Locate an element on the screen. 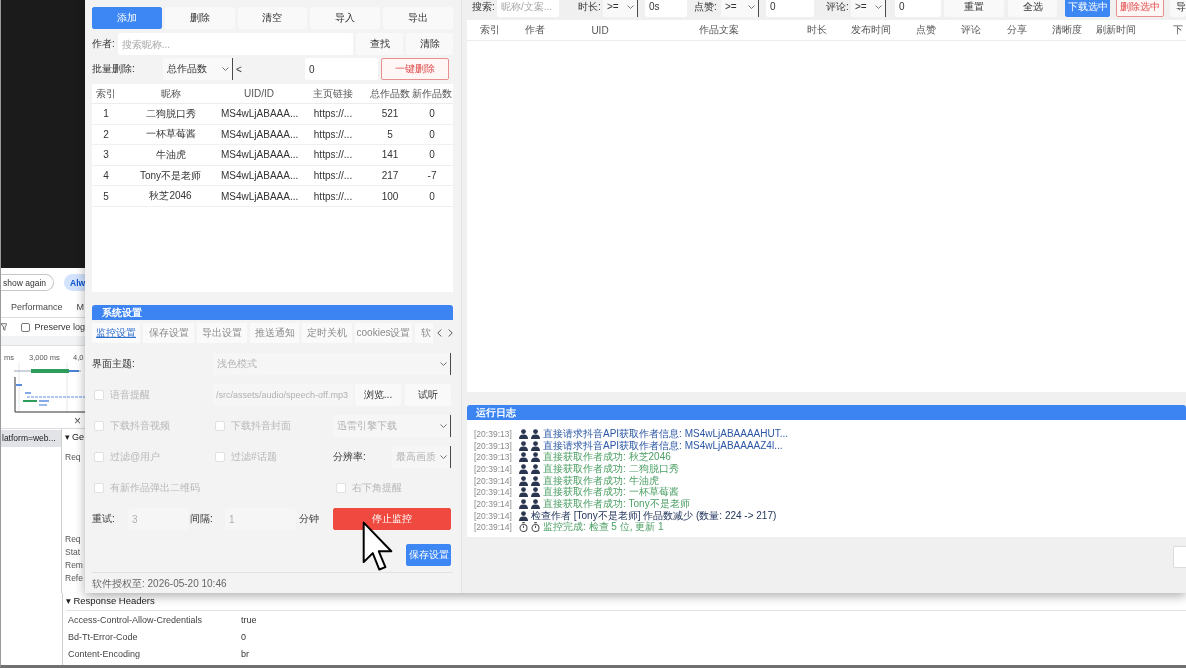 The height and width of the screenshot is (668, 1186). toolbar-button: 清空 is located at coordinates (272, 18).